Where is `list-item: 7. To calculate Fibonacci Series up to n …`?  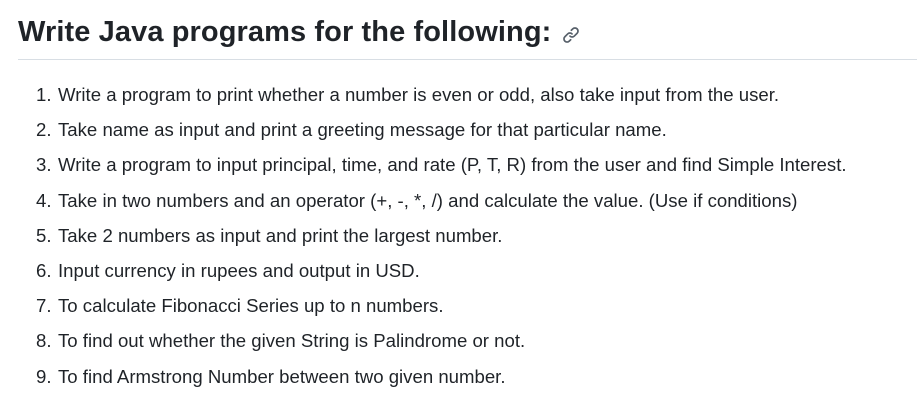 list-item: 7. To calculate Fibonacci Series up to n … is located at coordinates (476, 309).